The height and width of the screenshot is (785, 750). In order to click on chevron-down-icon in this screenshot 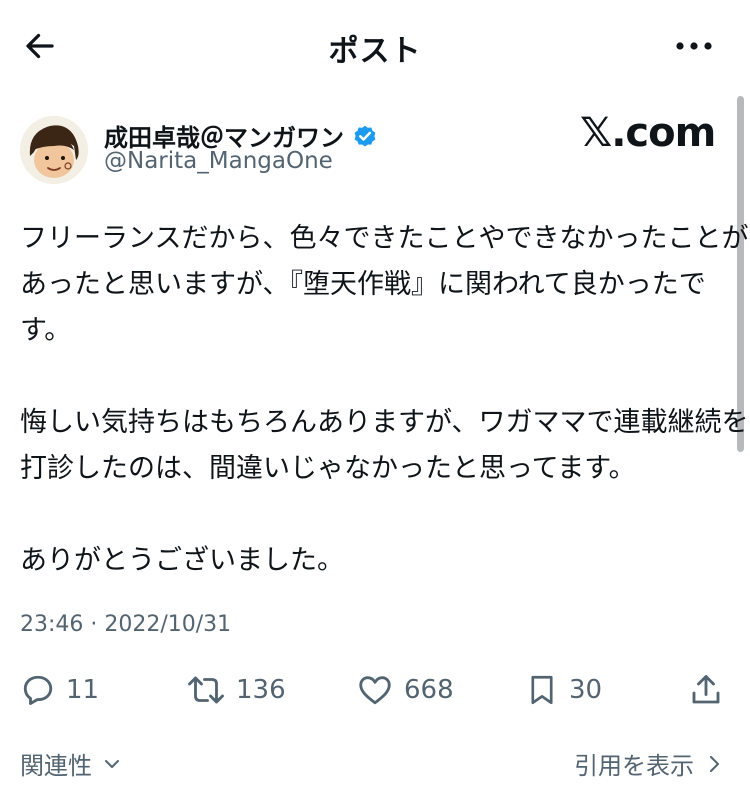, I will do `click(112, 763)`.